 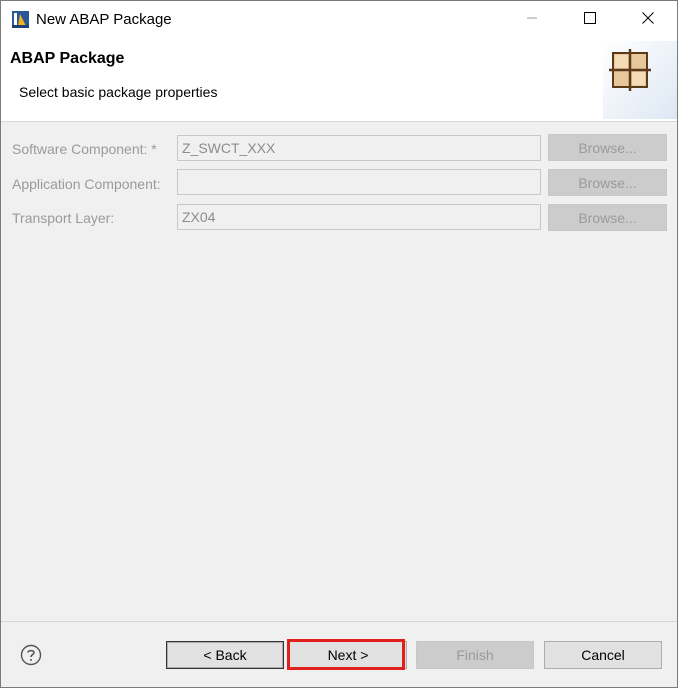 I want to click on help-icon, so click(x=31, y=655).